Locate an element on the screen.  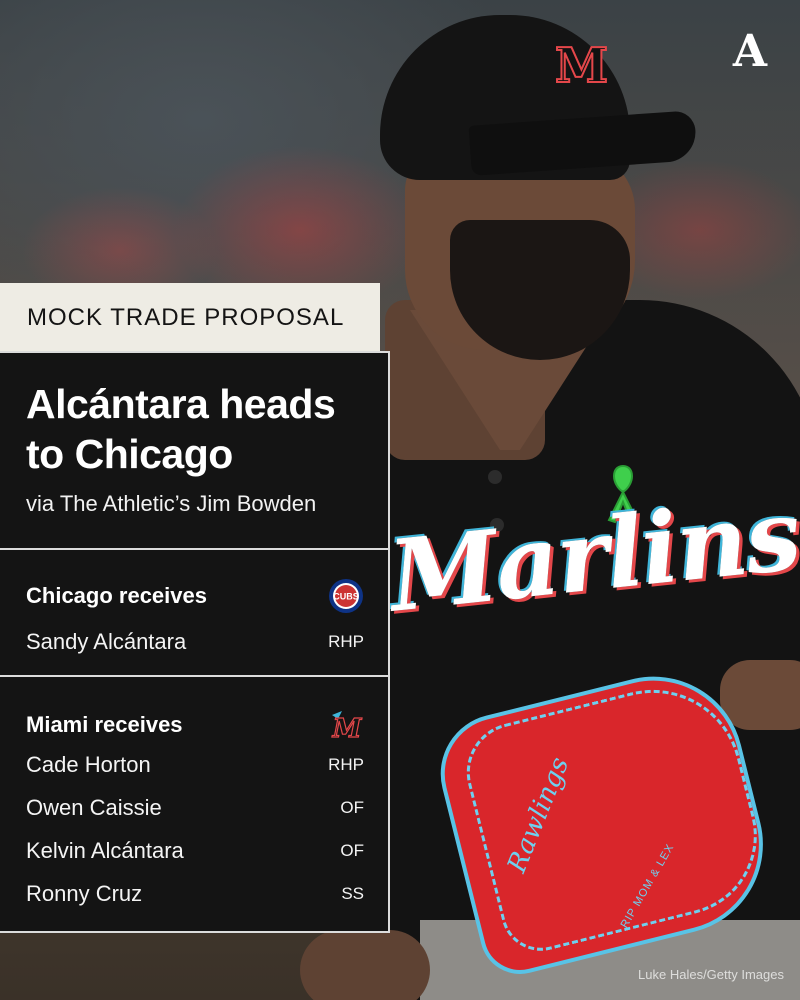
jersey-button is located at coordinates (495, 477).